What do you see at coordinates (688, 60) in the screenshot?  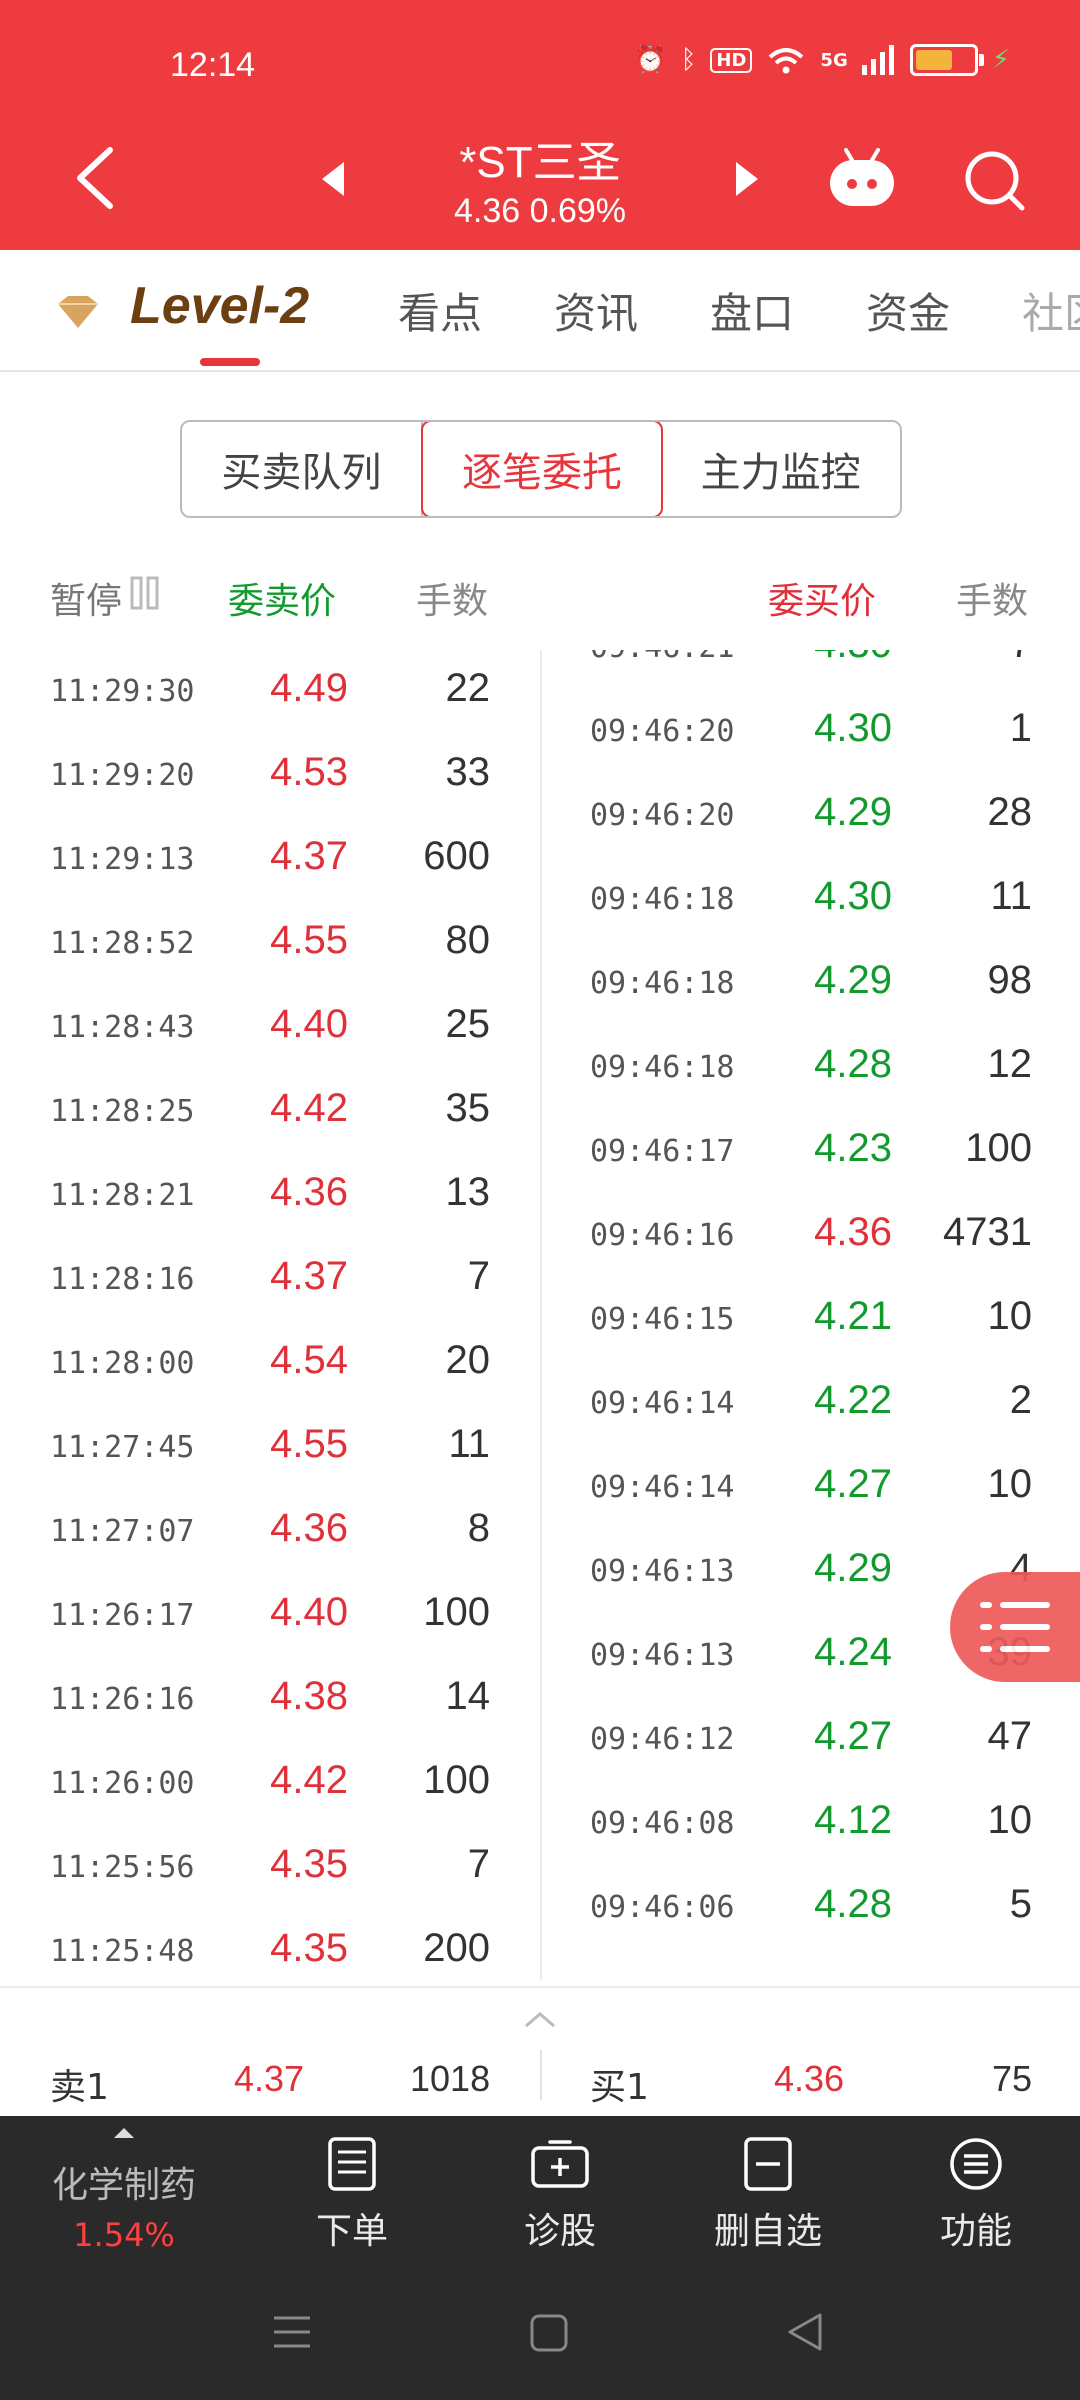 I see `bluetooth-icon: ᛒ` at bounding box center [688, 60].